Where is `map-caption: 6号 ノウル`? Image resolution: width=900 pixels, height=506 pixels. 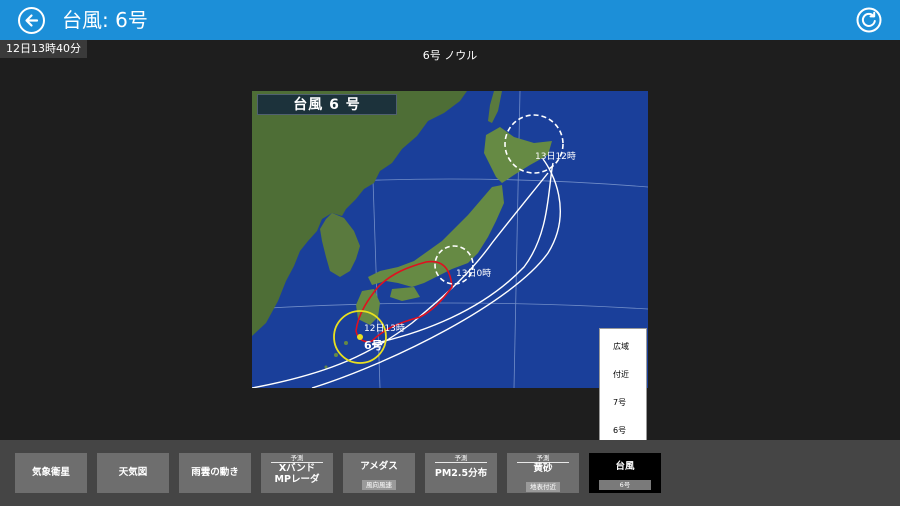 map-caption: 6号 ノウル is located at coordinates (450, 55).